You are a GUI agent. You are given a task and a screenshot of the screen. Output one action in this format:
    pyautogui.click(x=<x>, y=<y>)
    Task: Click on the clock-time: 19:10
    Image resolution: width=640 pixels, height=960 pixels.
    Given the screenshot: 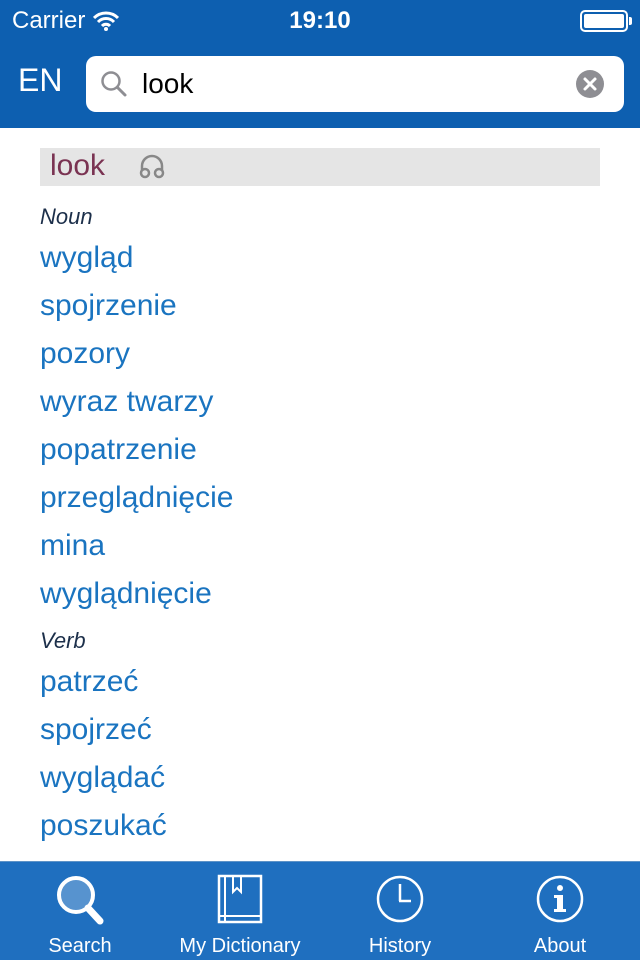 What is the action you would take?
    pyautogui.click(x=320, y=20)
    